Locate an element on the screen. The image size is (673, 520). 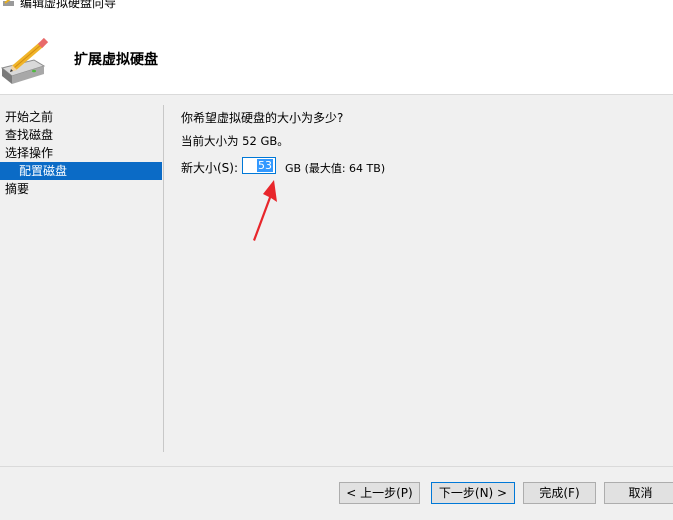
nav-item-choose-action: 选择操作 is located at coordinates (81, 153).